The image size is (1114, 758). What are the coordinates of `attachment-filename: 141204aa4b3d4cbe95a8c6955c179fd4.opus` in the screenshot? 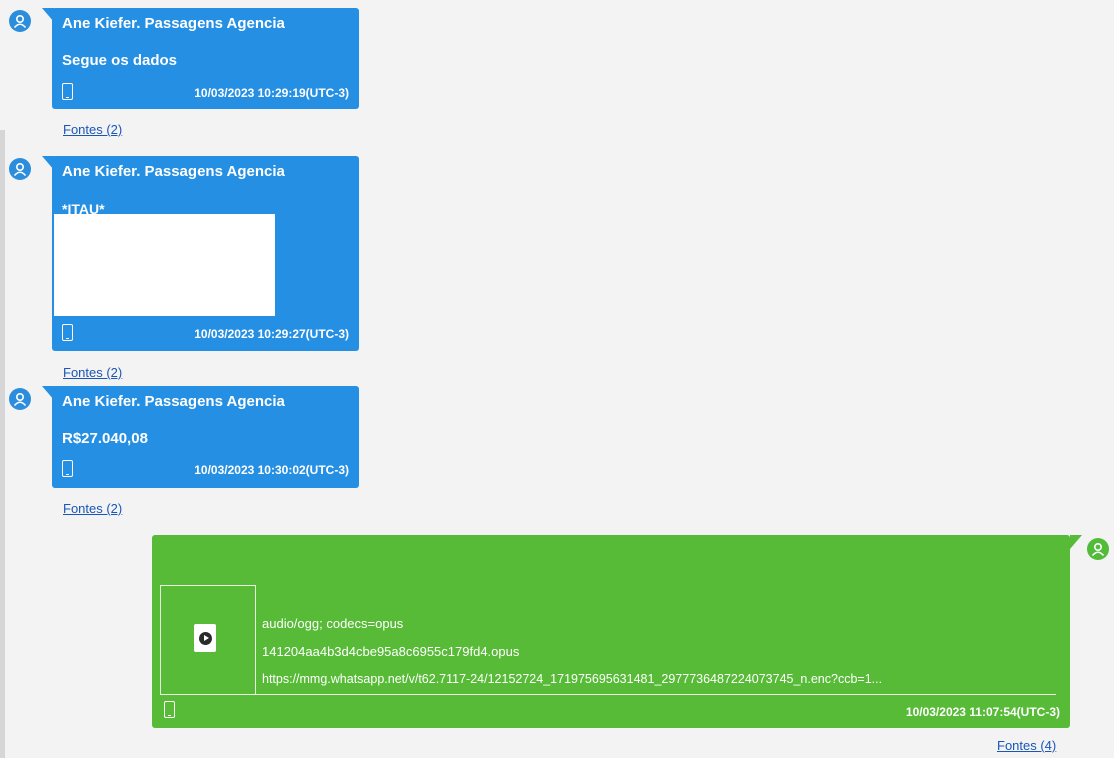 It's located at (391, 651).